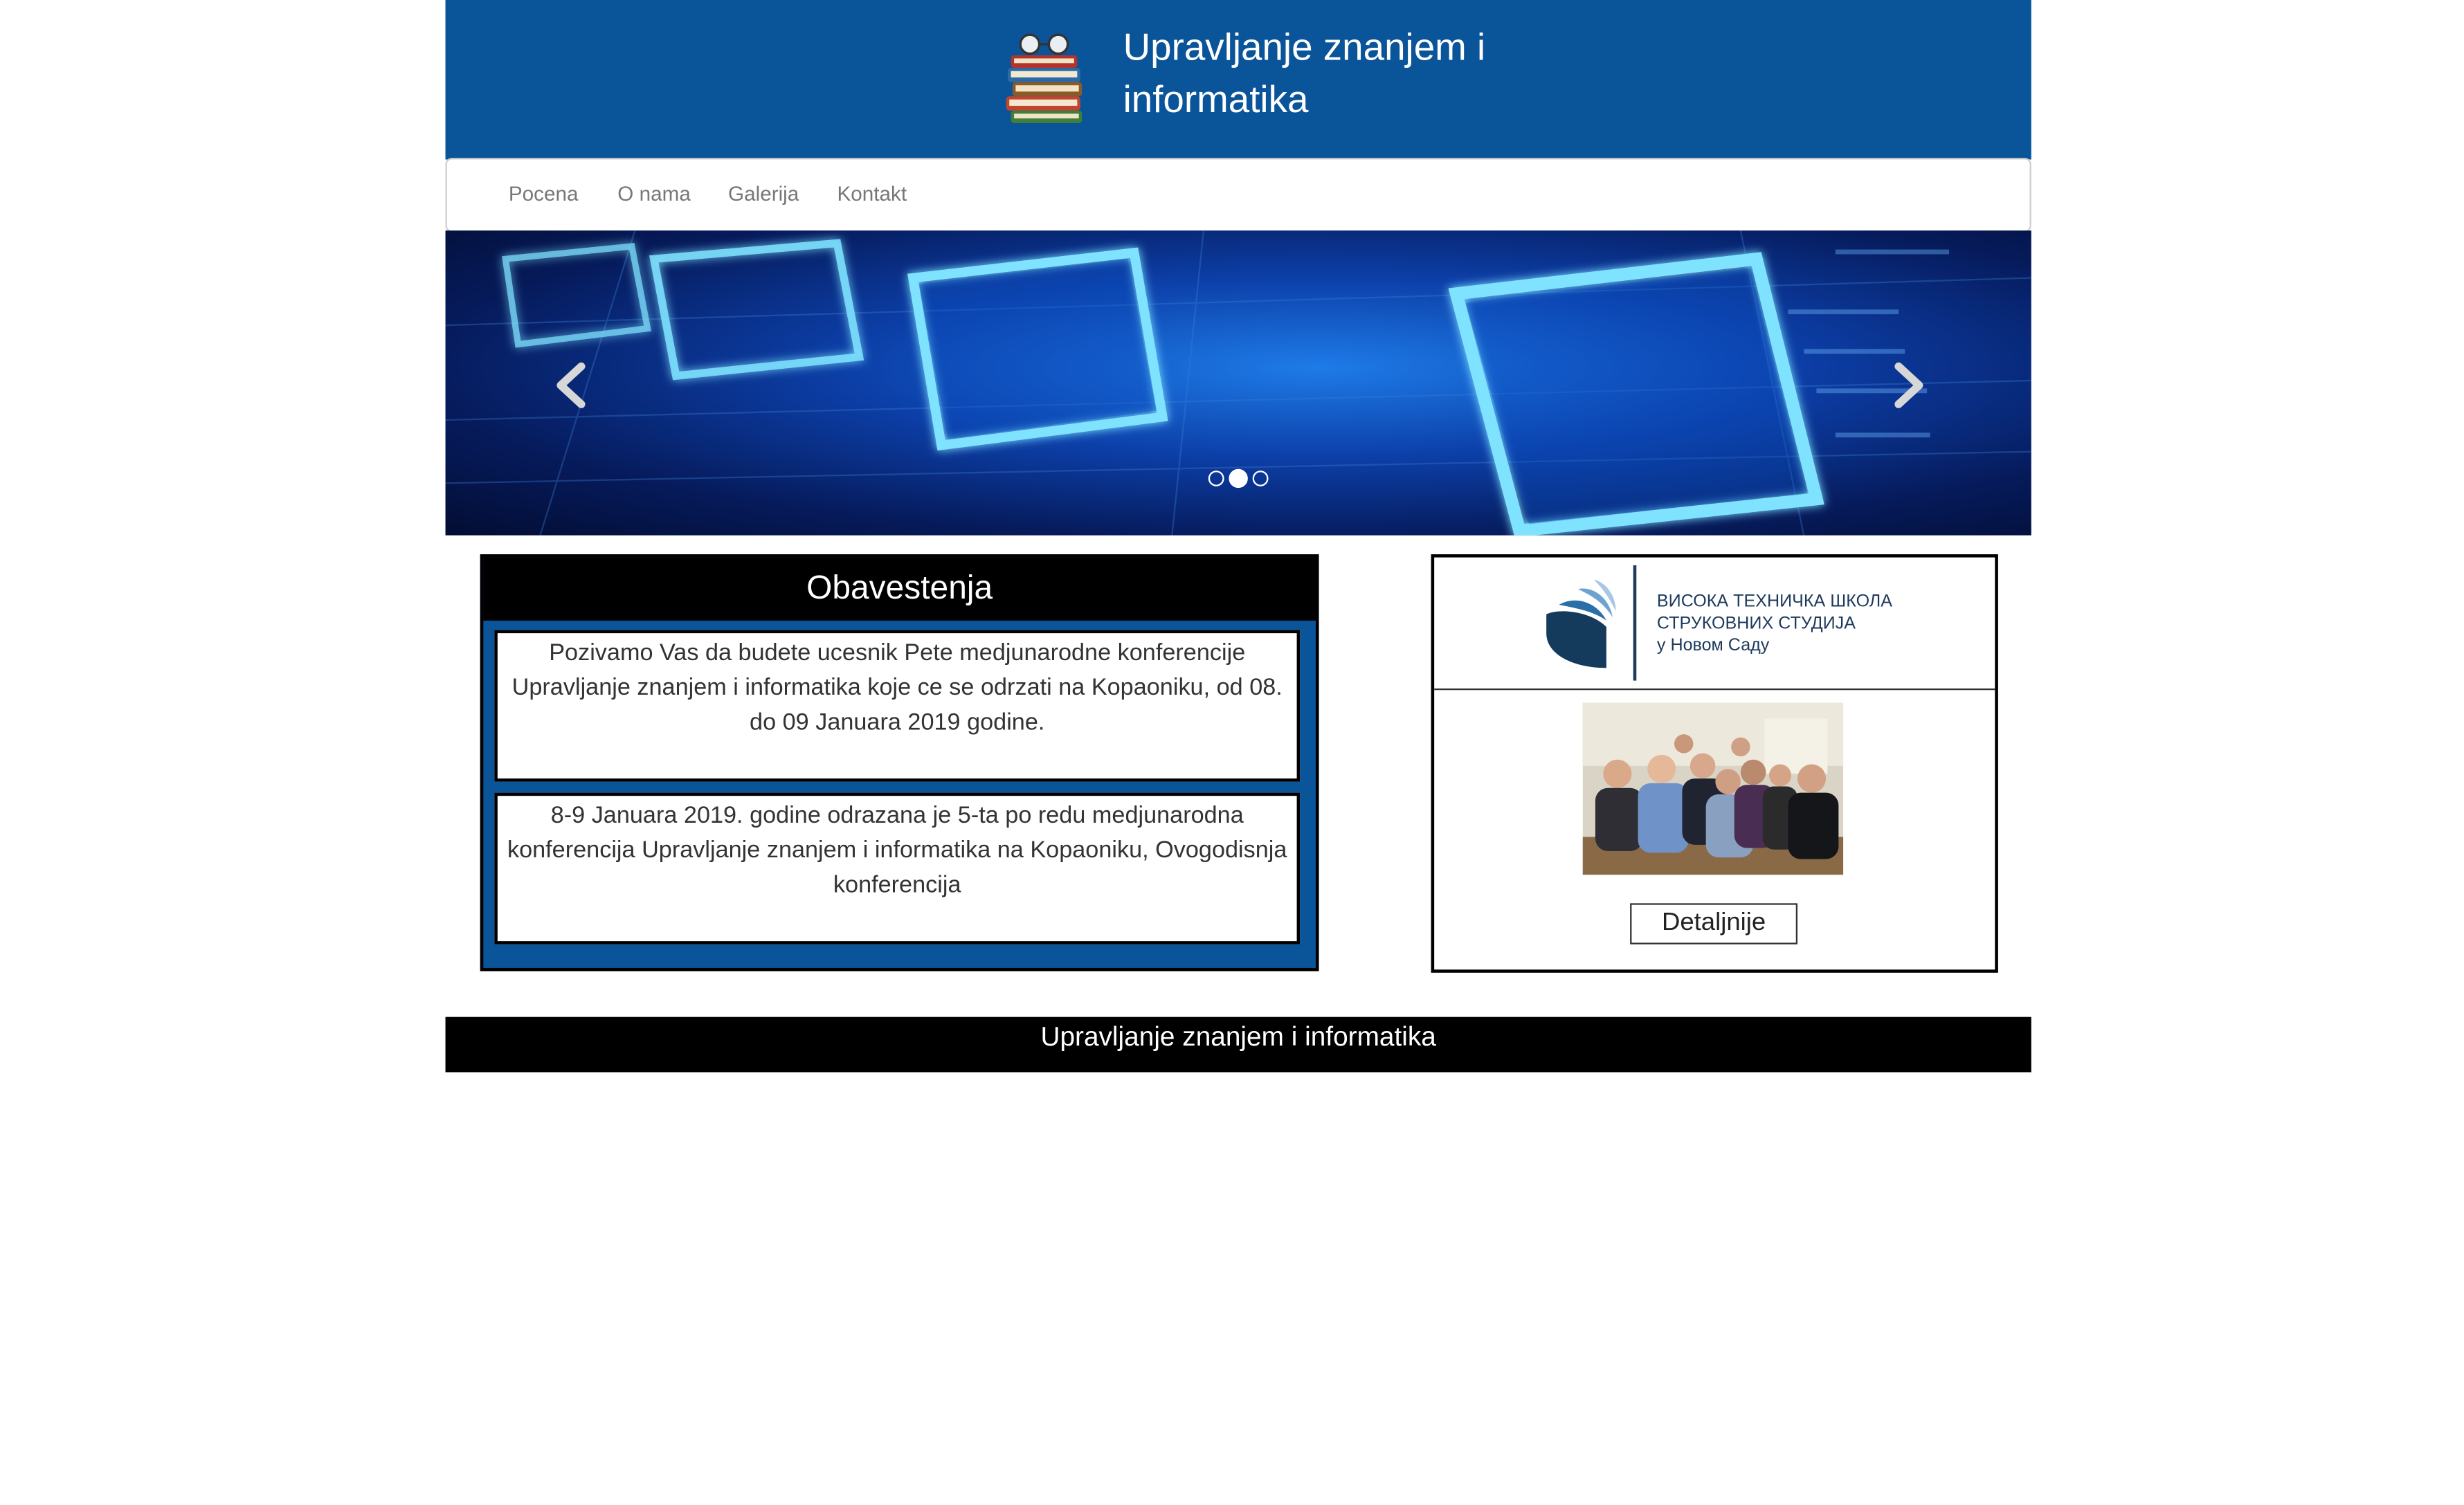  Describe the element at coordinates (544, 193) in the screenshot. I see `nav-item-pocena: Pocena` at that location.